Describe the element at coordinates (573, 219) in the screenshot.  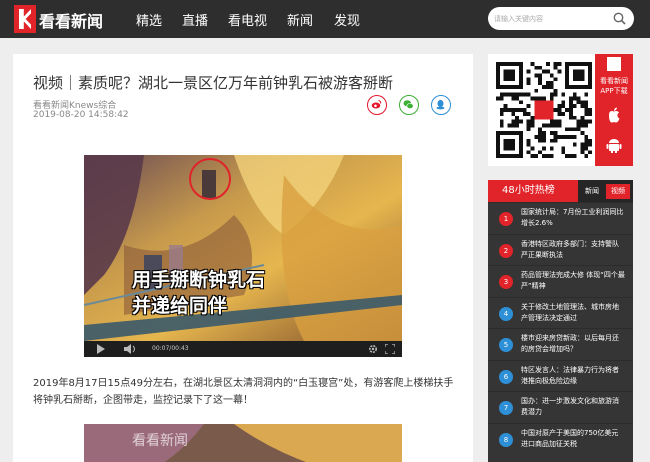
I see `hot-item-title: 国家统计局：7月份工业利润同比增长2.6%` at that location.